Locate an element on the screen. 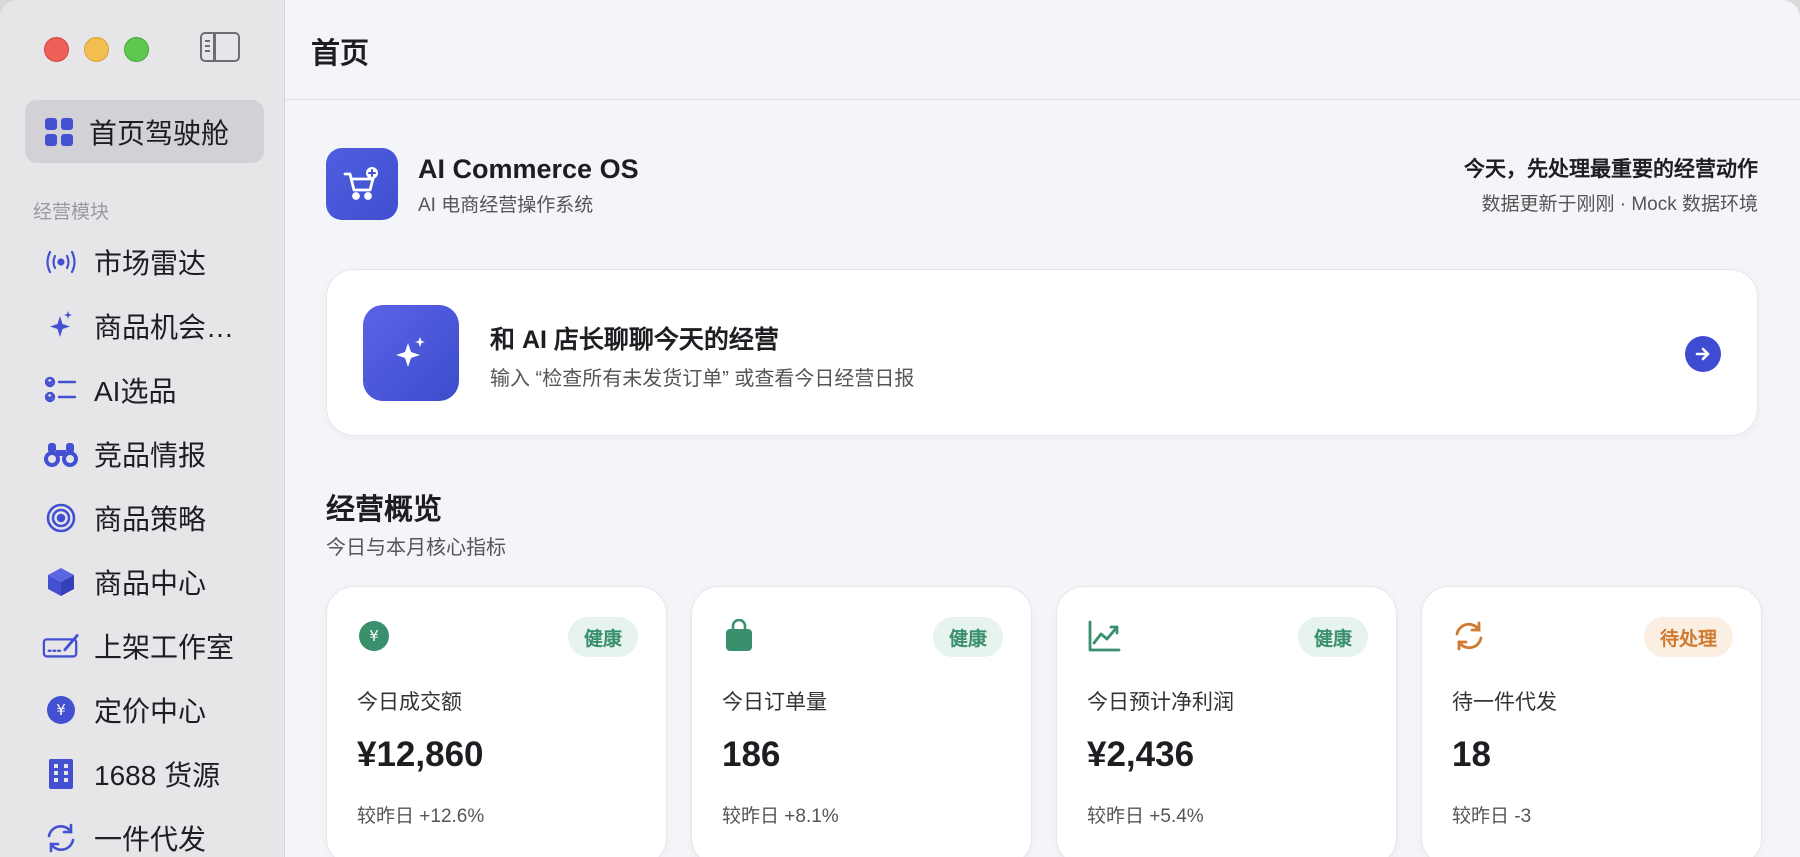 This screenshot has height=857, width=1800. sidebar-item-label: 商品中心 is located at coordinates (150, 583).